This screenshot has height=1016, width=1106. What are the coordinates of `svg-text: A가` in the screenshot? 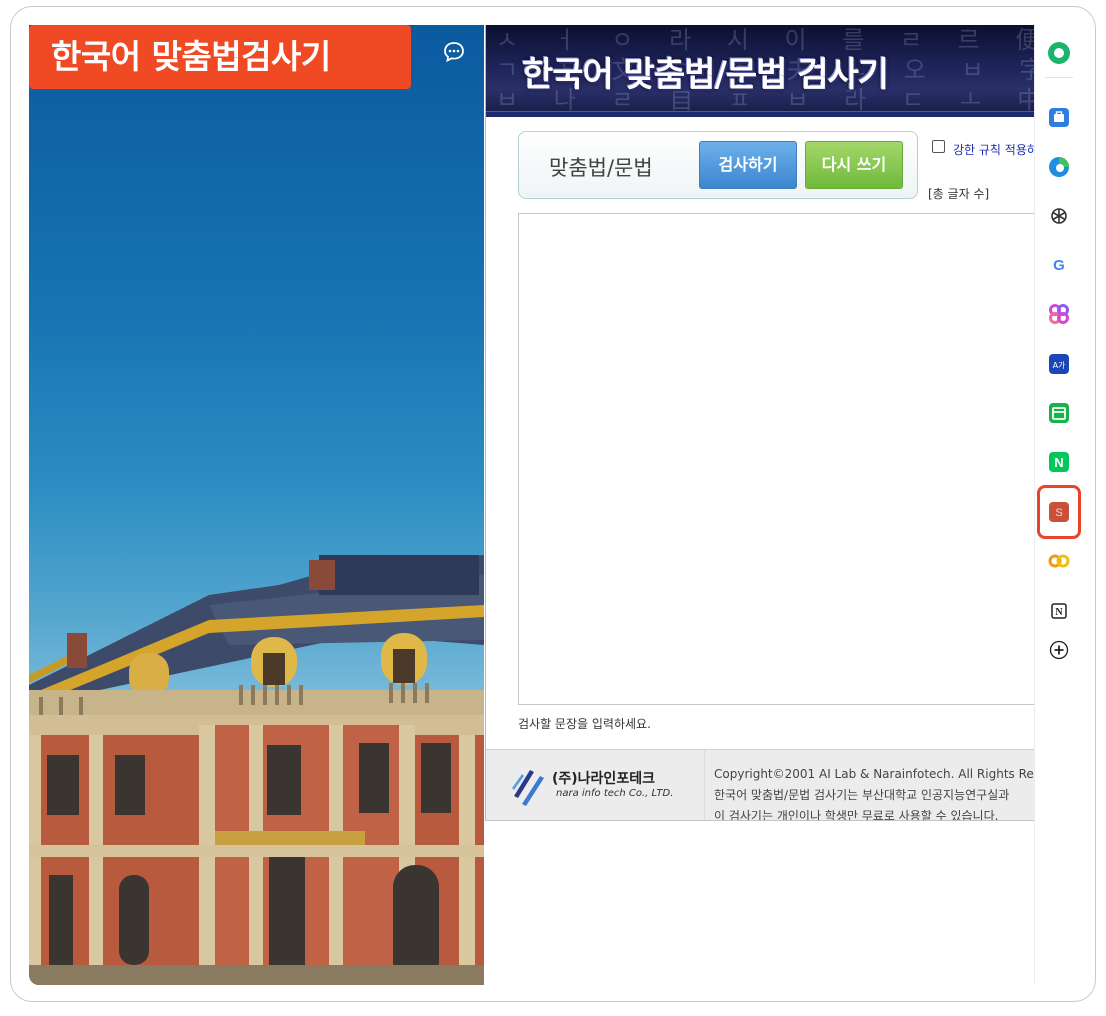 It's located at (1059, 365).